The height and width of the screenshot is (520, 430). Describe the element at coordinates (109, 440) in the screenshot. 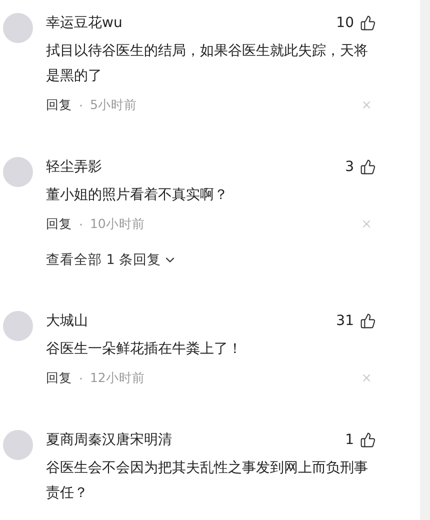

I see `username: 夏商周秦汉唐宋明清` at that location.